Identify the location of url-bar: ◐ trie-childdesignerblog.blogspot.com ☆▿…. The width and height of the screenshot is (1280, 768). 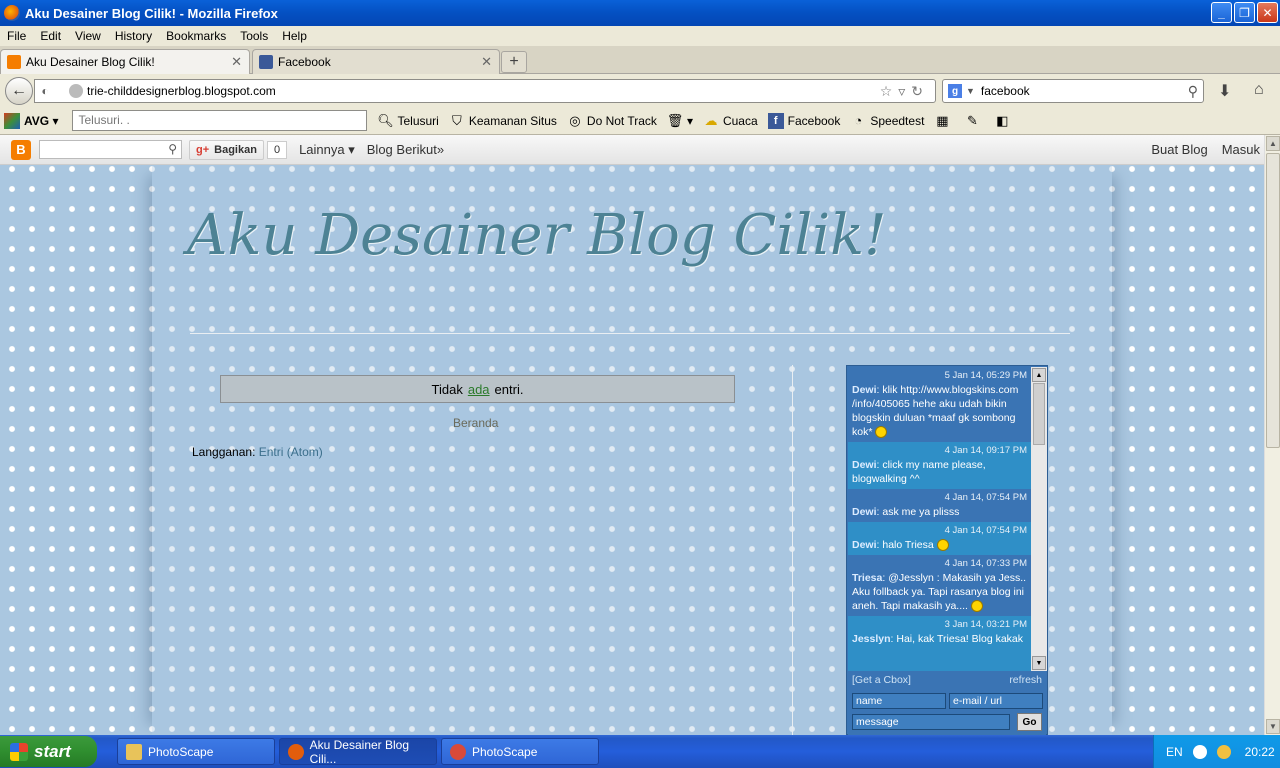
(485, 91).